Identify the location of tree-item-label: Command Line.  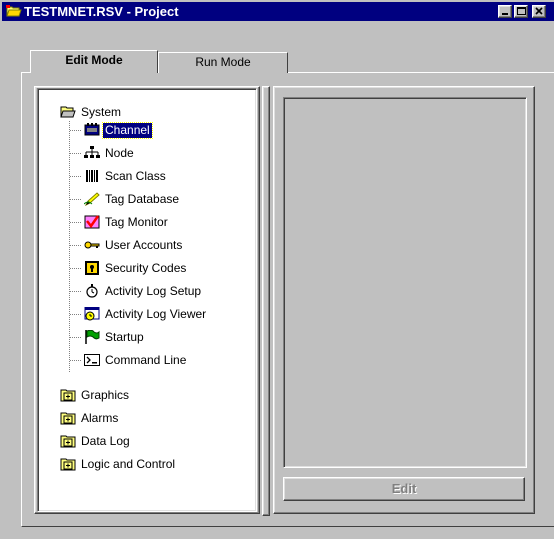
(146, 359).